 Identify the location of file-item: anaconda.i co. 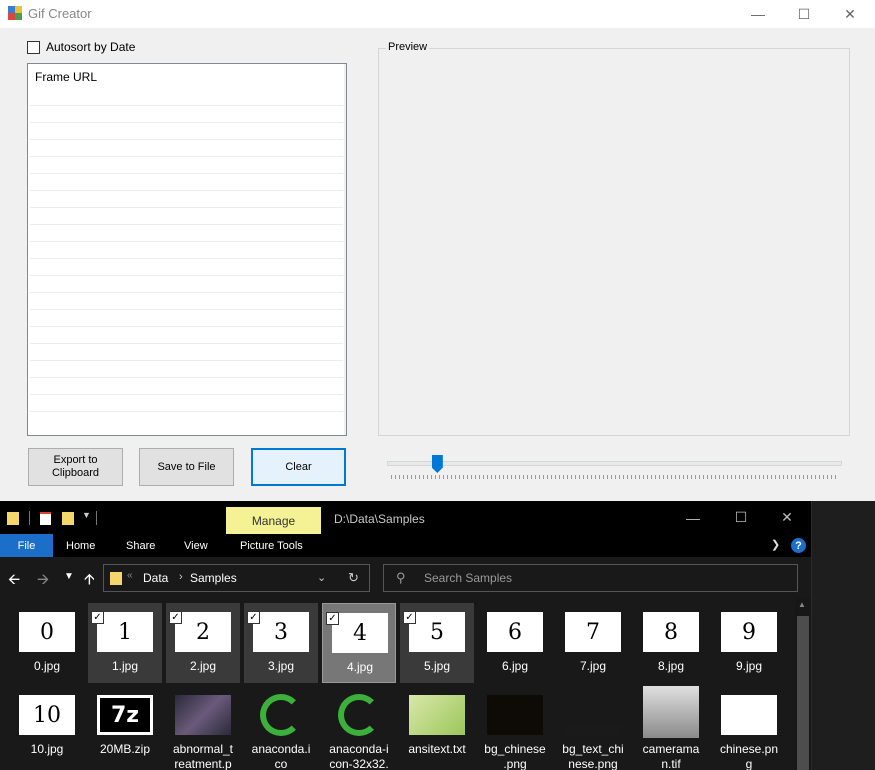
(281, 728).